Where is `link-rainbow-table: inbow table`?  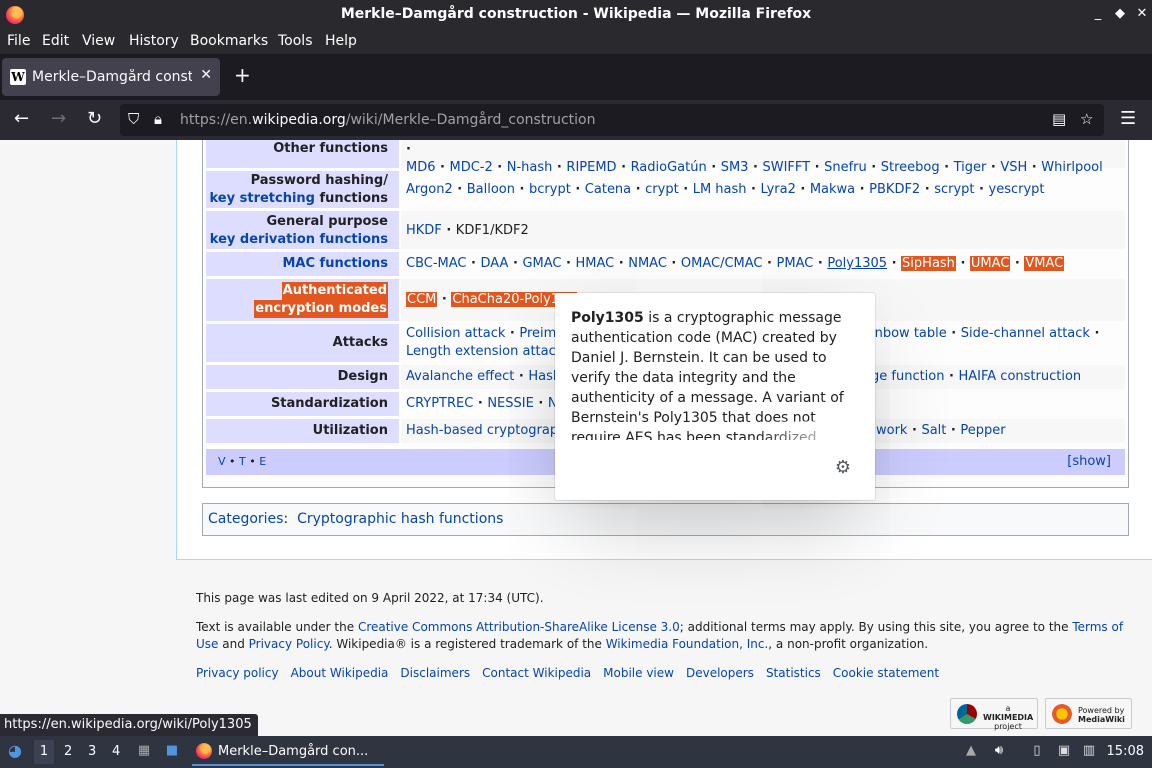 link-rainbow-table: inbow table is located at coordinates (909, 333).